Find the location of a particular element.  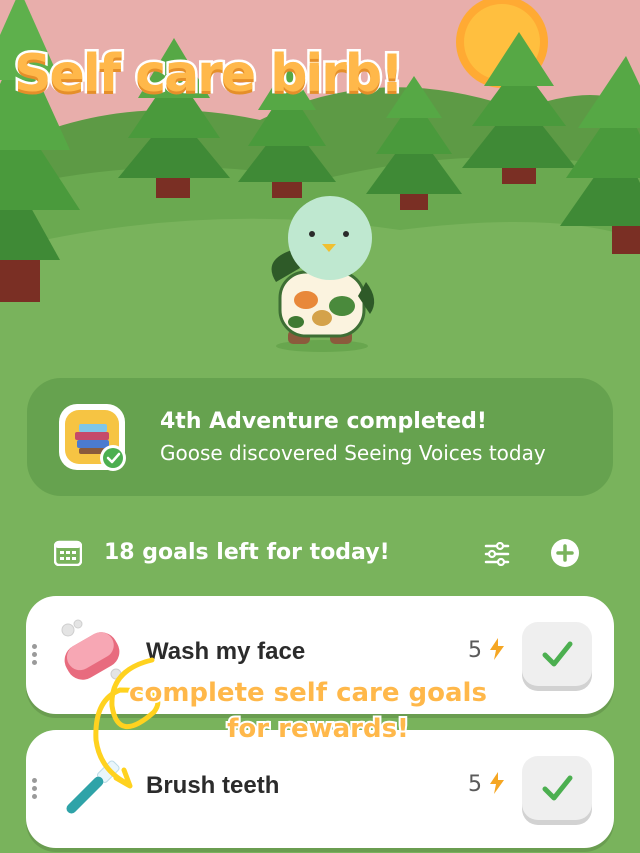

goals-left-summary: 18 goals left for today! is located at coordinates (247, 552).